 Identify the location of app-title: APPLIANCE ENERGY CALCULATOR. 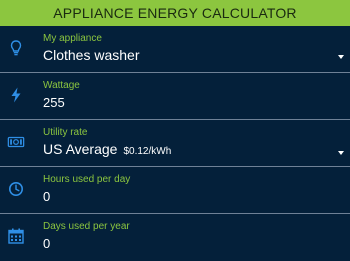
(175, 13).